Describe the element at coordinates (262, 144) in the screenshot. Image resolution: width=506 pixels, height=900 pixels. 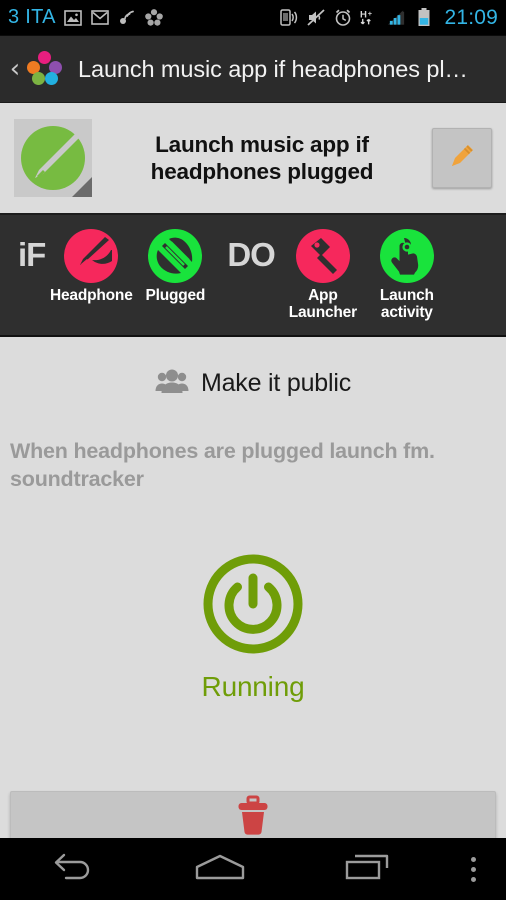
I see `recipe-title-line1: Launch music app if` at that location.